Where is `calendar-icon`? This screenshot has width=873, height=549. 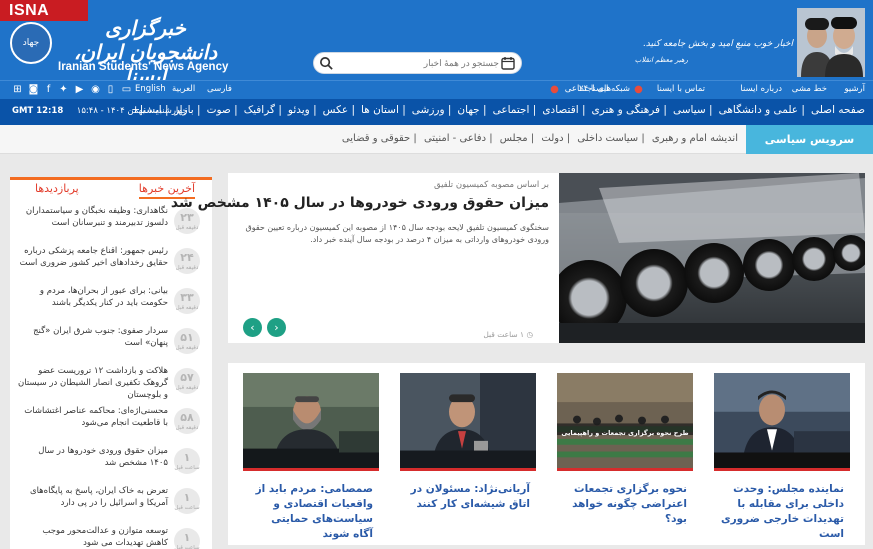
calendar-icon is located at coordinates (508, 63).